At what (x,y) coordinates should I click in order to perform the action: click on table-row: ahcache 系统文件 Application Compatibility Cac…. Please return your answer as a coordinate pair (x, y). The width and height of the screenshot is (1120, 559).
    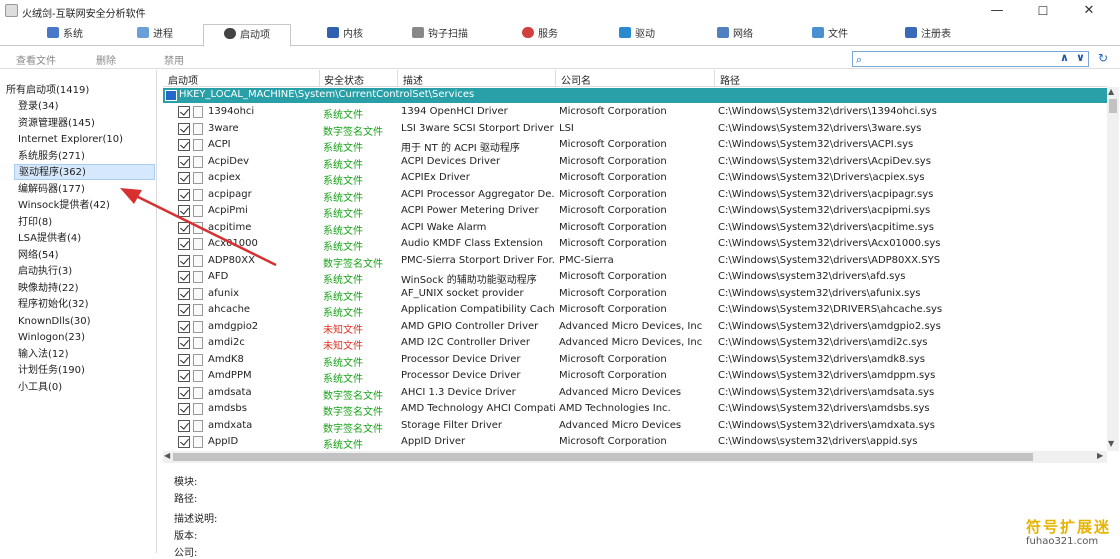
    Looking at the image, I should click on (635, 310).